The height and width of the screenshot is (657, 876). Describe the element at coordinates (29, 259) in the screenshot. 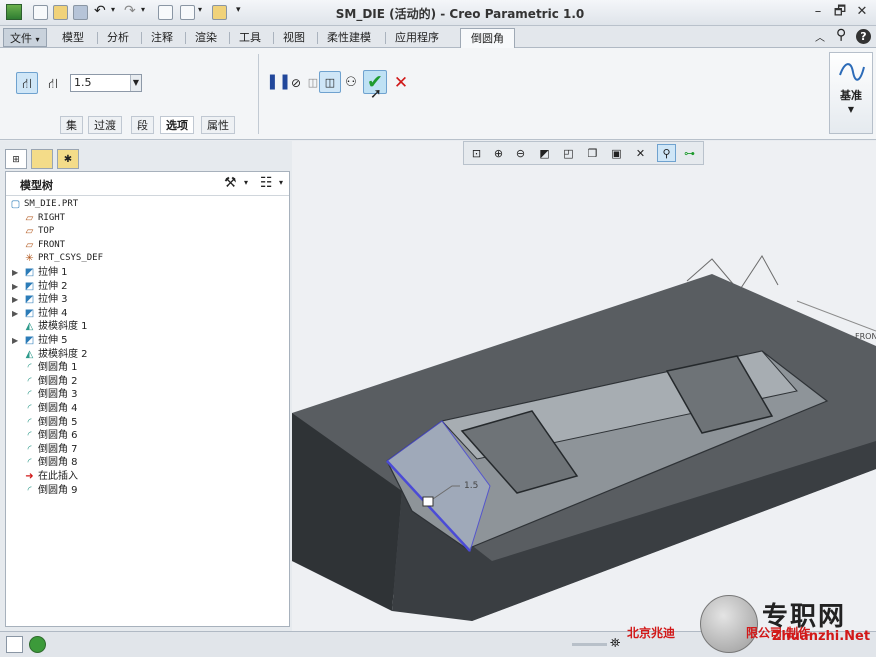

I see `csys-icon: ✳` at that location.